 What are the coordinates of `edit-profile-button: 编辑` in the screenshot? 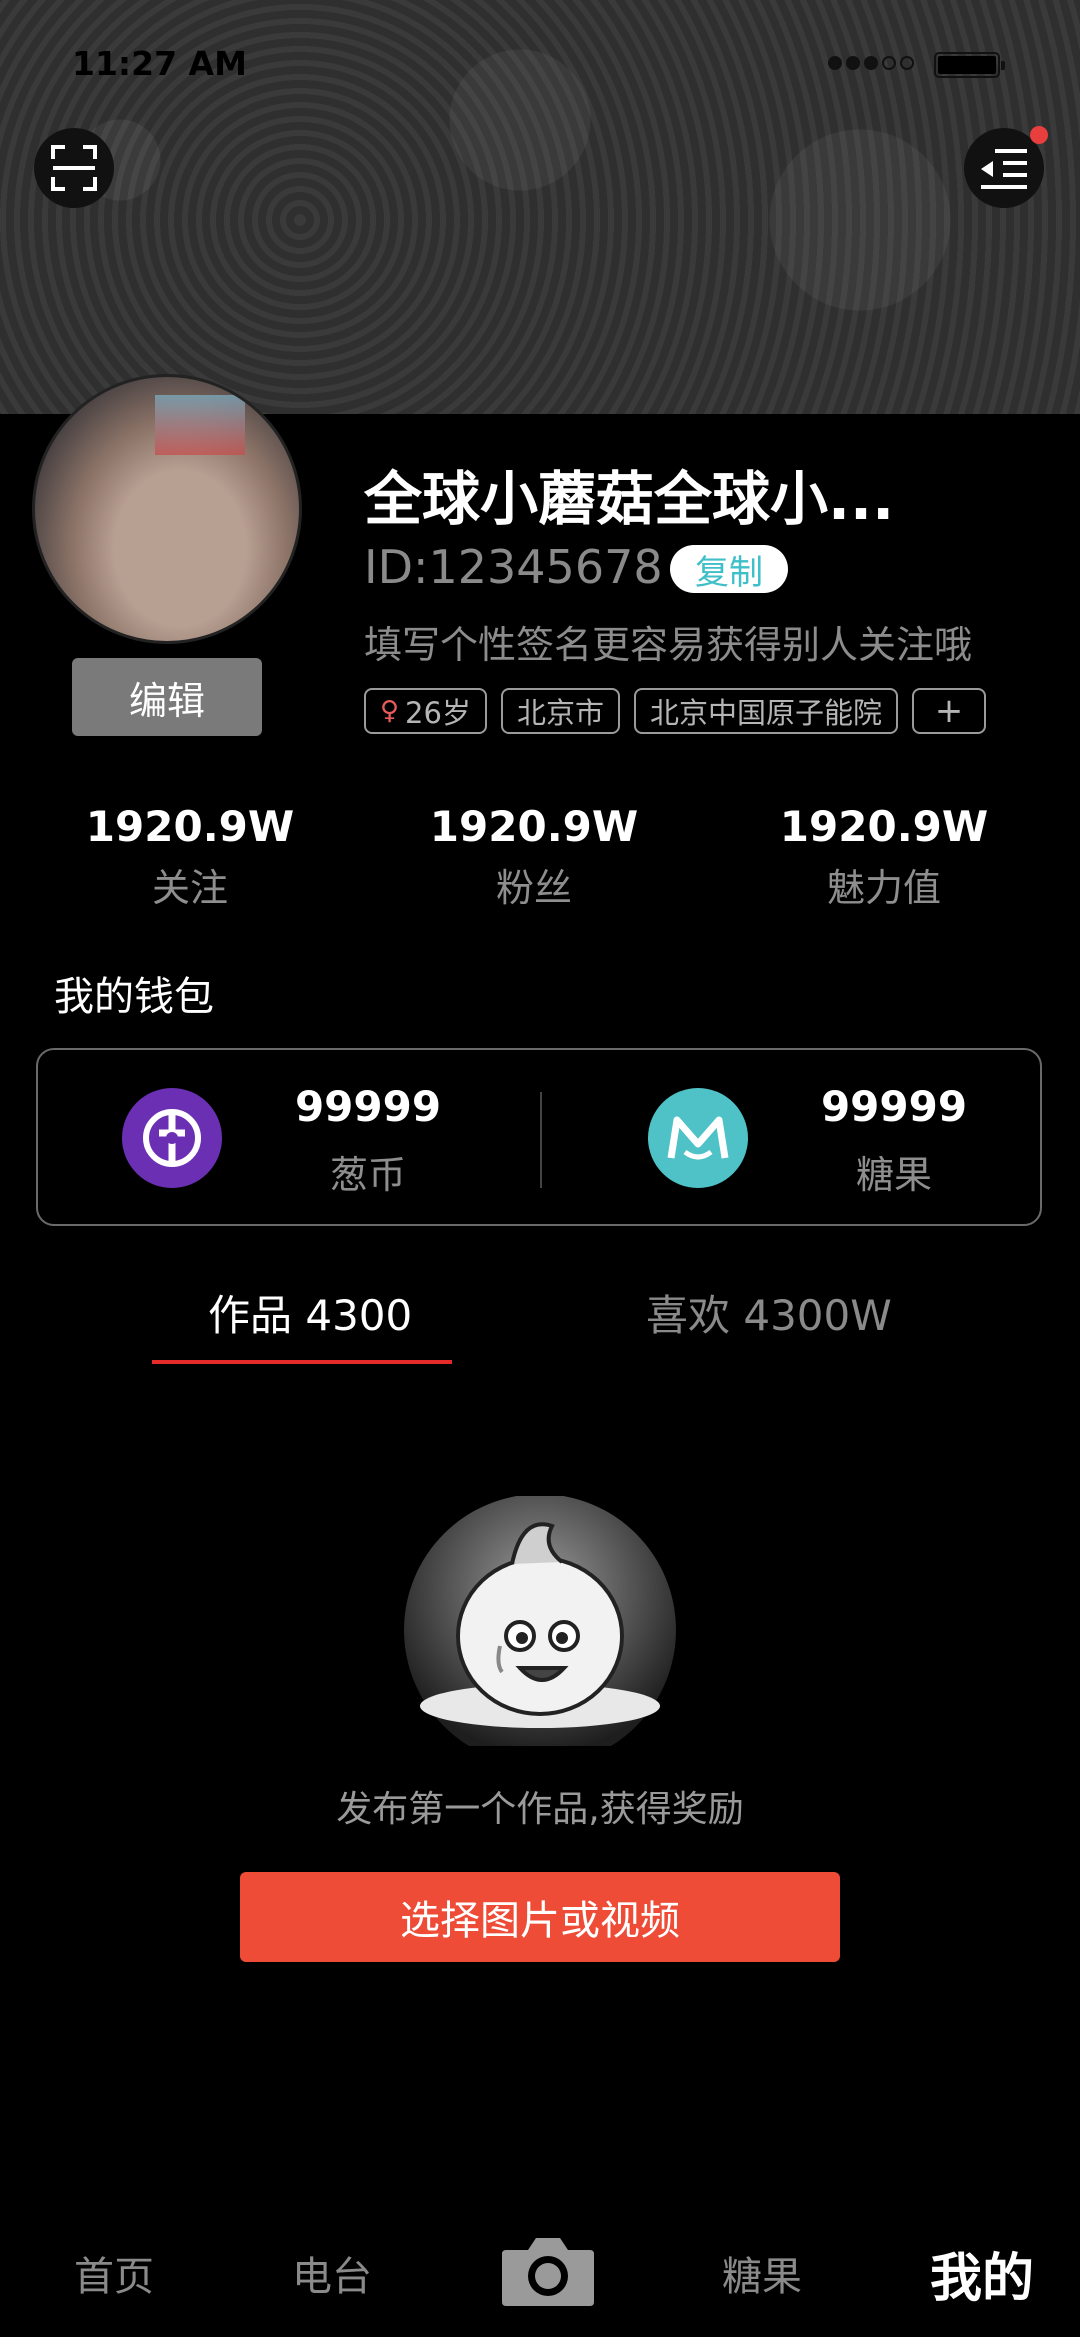 It's located at (167, 697).